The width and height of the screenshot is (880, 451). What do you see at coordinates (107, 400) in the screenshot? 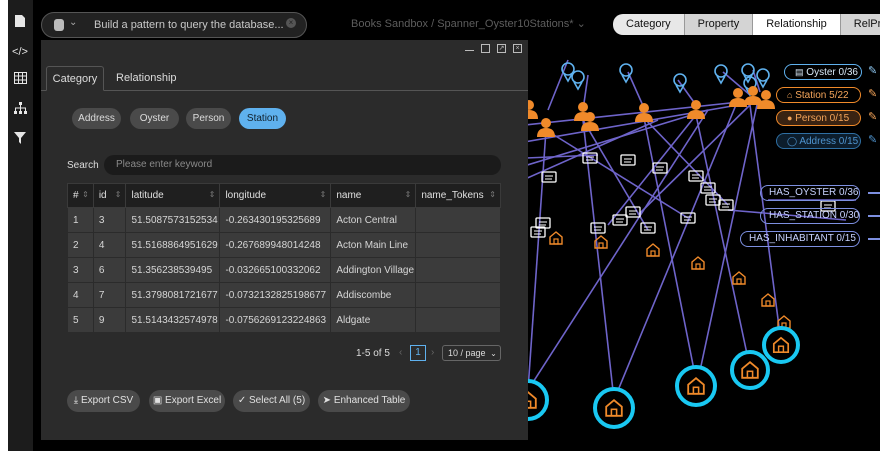
I see `export-csv-label: Export CSV` at bounding box center [107, 400].